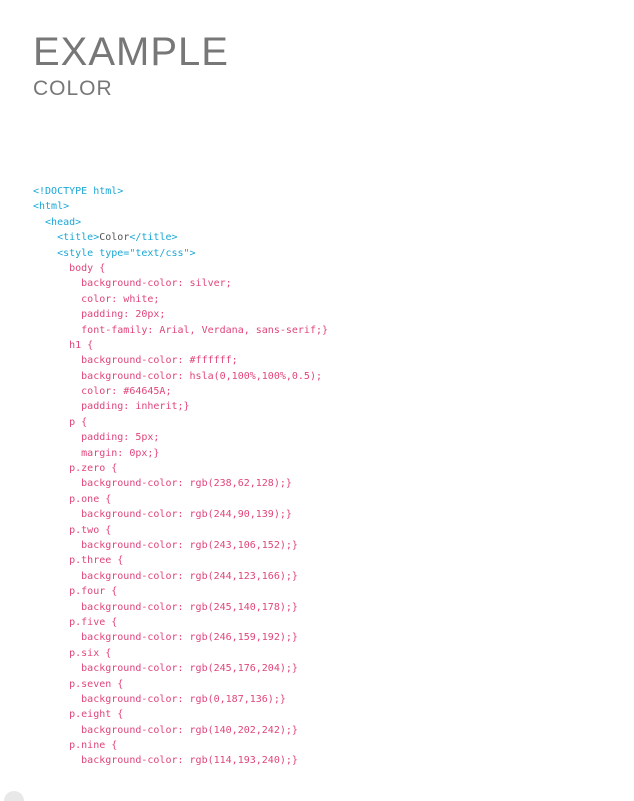  What do you see at coordinates (180, 237) in the screenshot?
I see `code-line: <title>Color</title>` at bounding box center [180, 237].